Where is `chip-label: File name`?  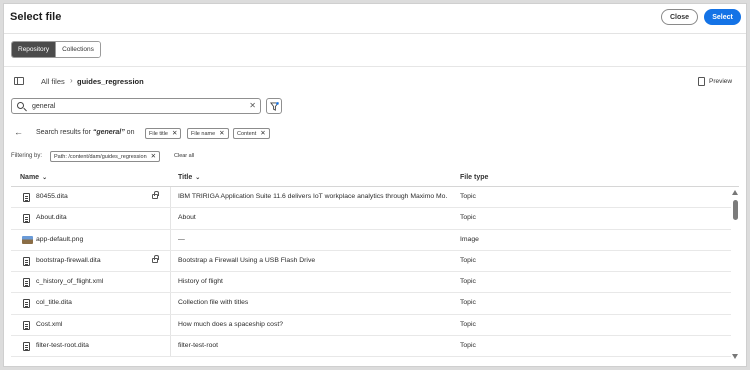
chip-label: File name is located at coordinates (203, 134).